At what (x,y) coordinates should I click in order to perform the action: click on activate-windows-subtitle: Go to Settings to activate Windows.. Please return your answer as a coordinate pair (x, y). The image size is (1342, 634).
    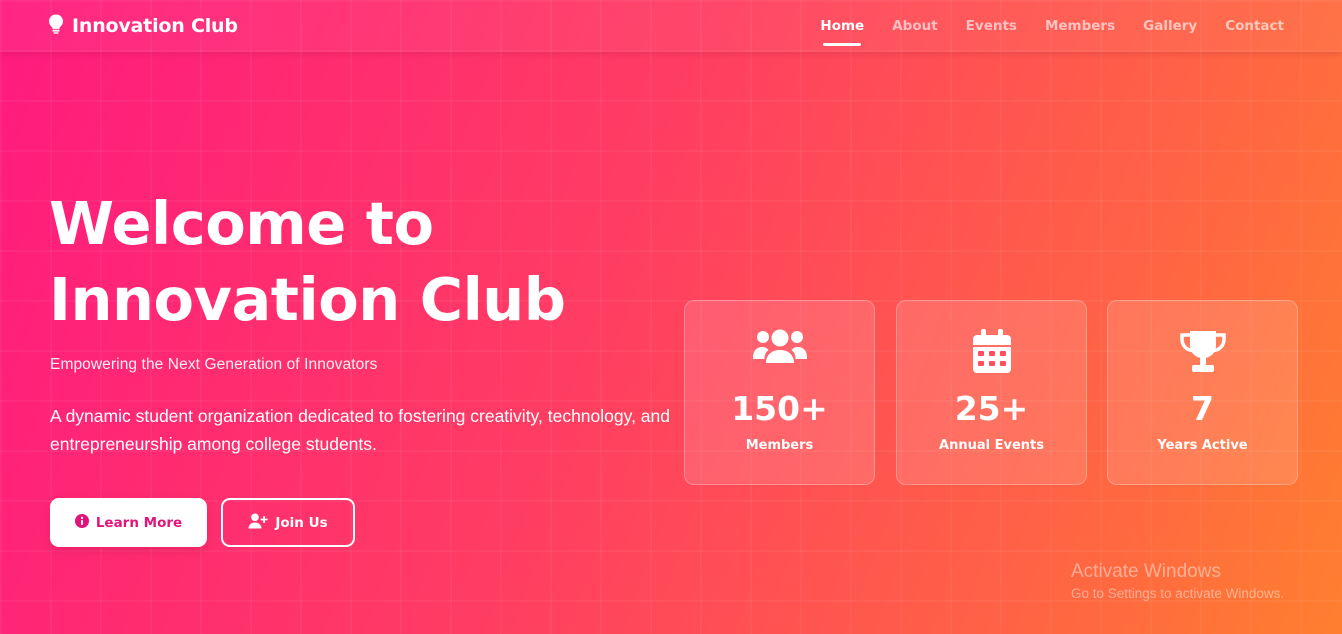
    Looking at the image, I should click on (1178, 593).